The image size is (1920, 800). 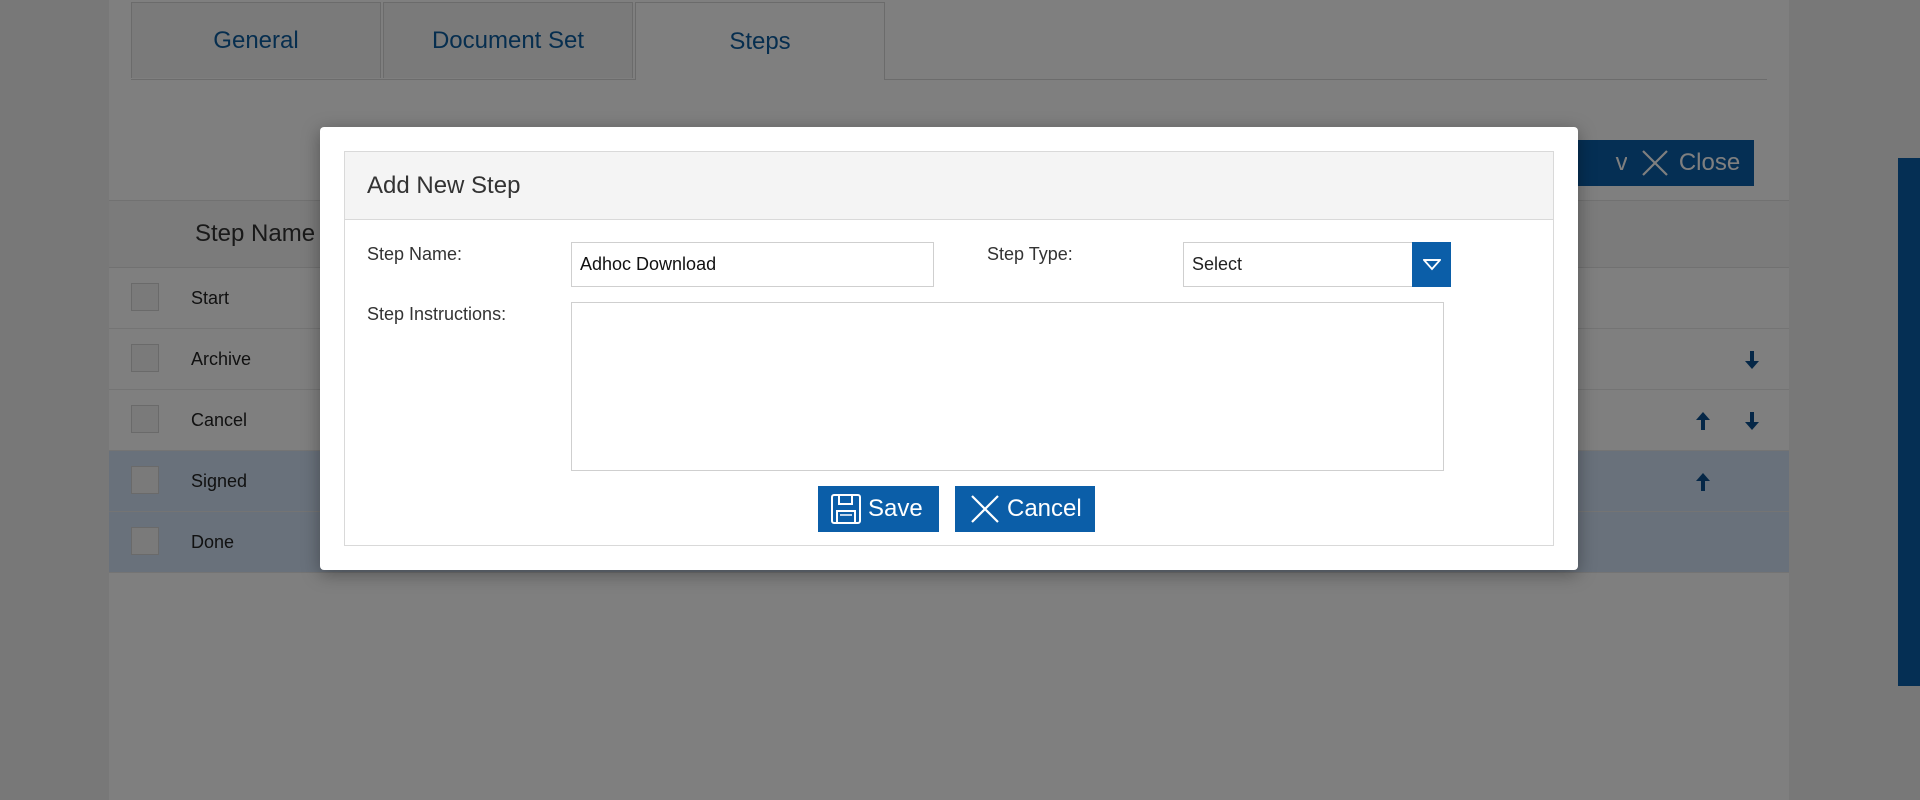 What do you see at coordinates (444, 185) in the screenshot?
I see `dialog-title: Add New Step` at bounding box center [444, 185].